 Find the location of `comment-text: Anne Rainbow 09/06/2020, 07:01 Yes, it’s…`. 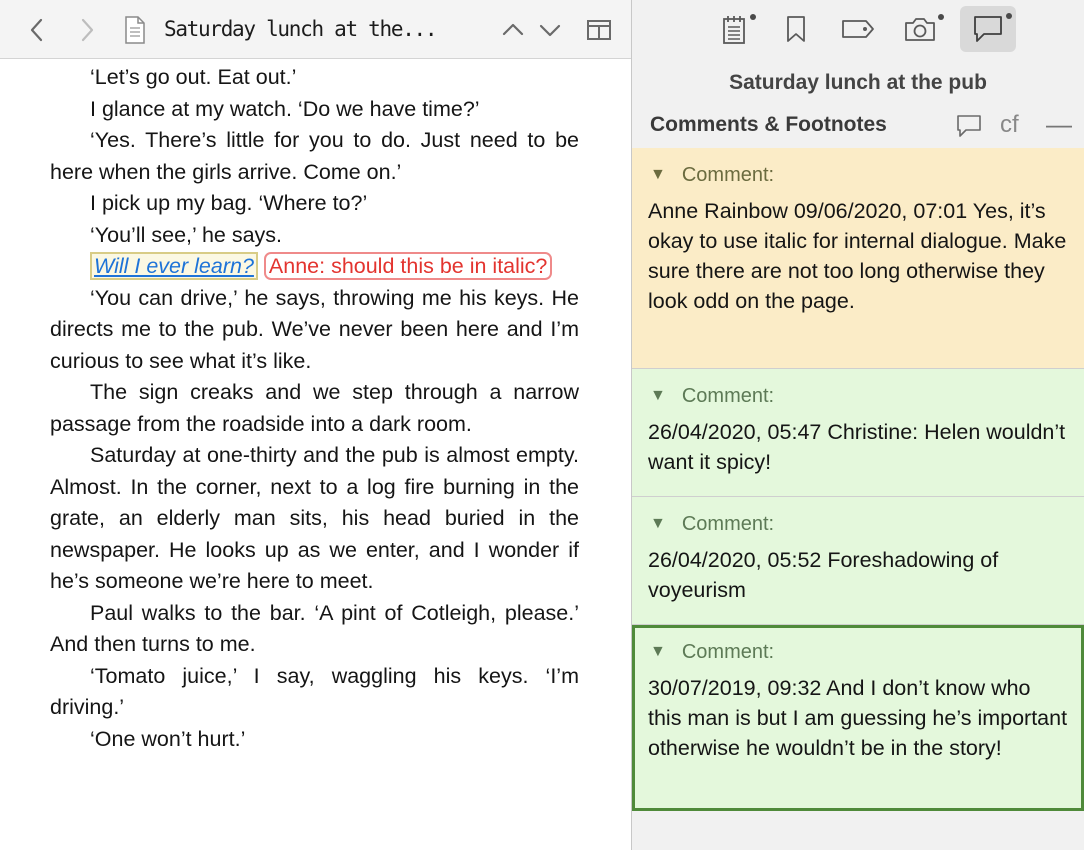

comment-text: Anne Rainbow 09/06/2020, 07:01 Yes, it’s… is located at coordinates (858, 256).